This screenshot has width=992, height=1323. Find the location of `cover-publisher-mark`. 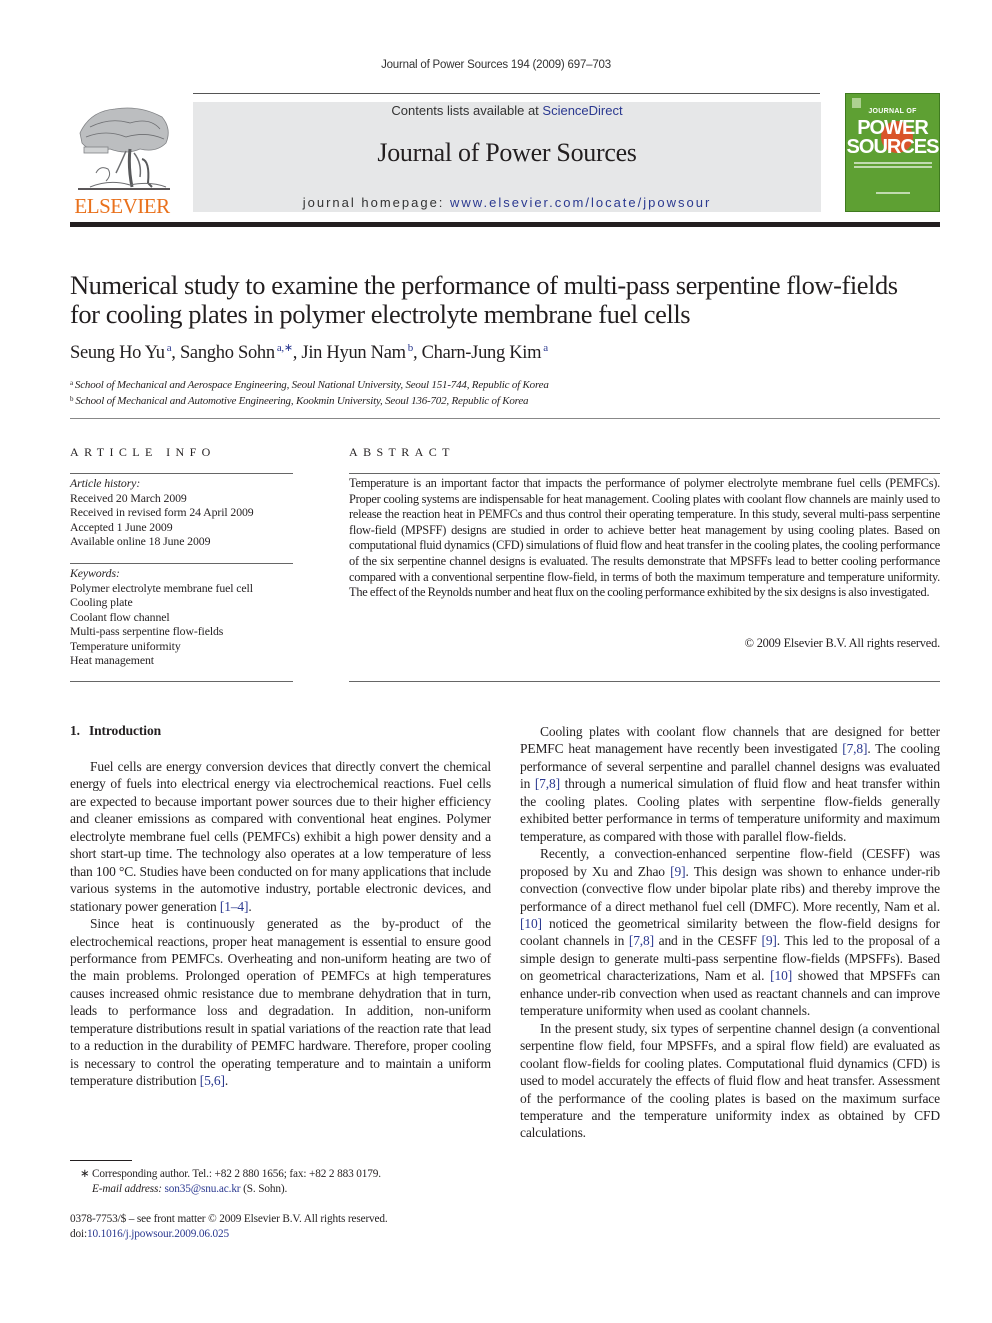

cover-publisher-mark is located at coordinates (893, 193).